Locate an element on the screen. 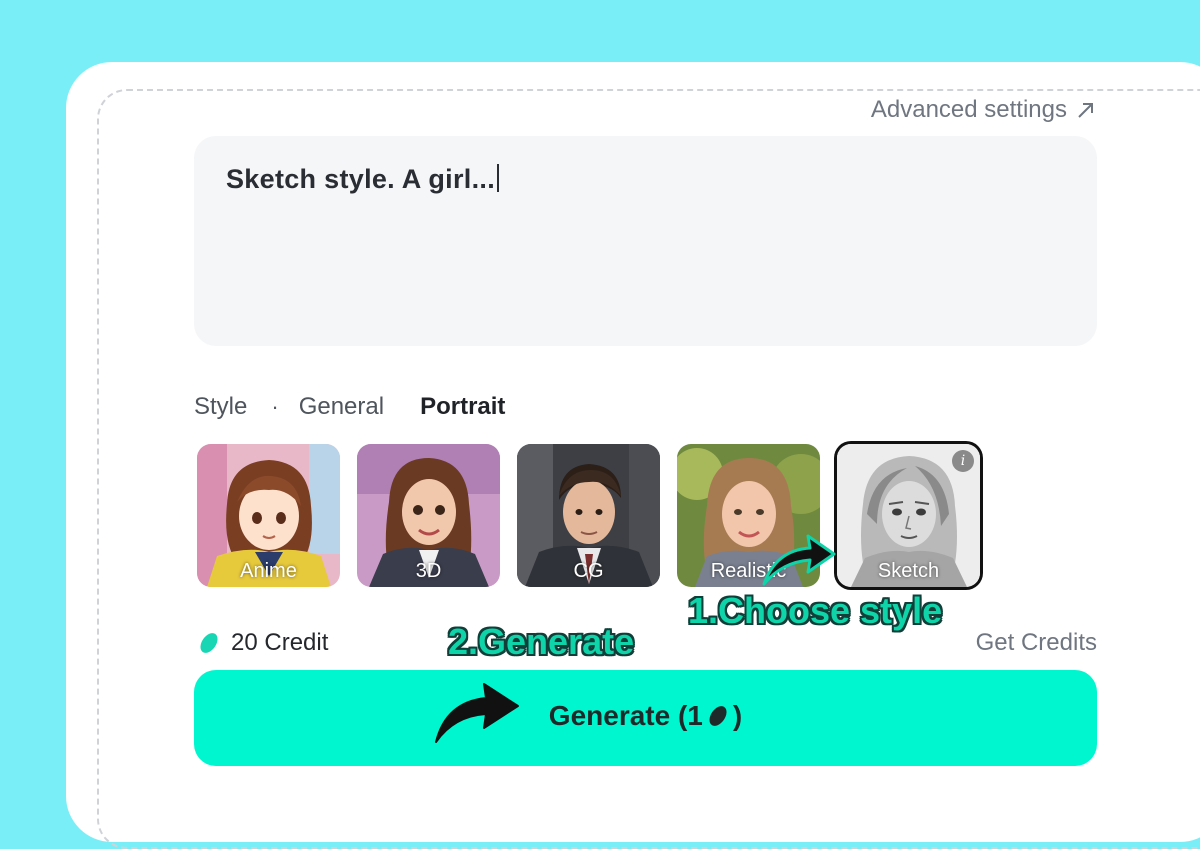  style-thumb-label: Sketch is located at coordinates (908, 571).